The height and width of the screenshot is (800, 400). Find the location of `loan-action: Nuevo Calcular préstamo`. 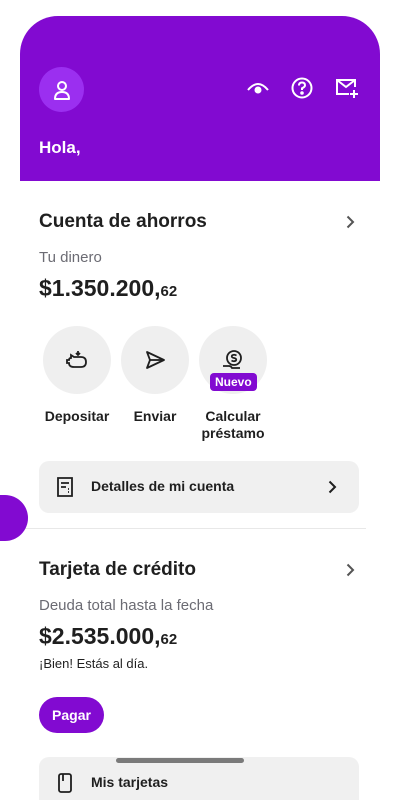

loan-action: Nuevo Calcular préstamo is located at coordinates (233, 384).